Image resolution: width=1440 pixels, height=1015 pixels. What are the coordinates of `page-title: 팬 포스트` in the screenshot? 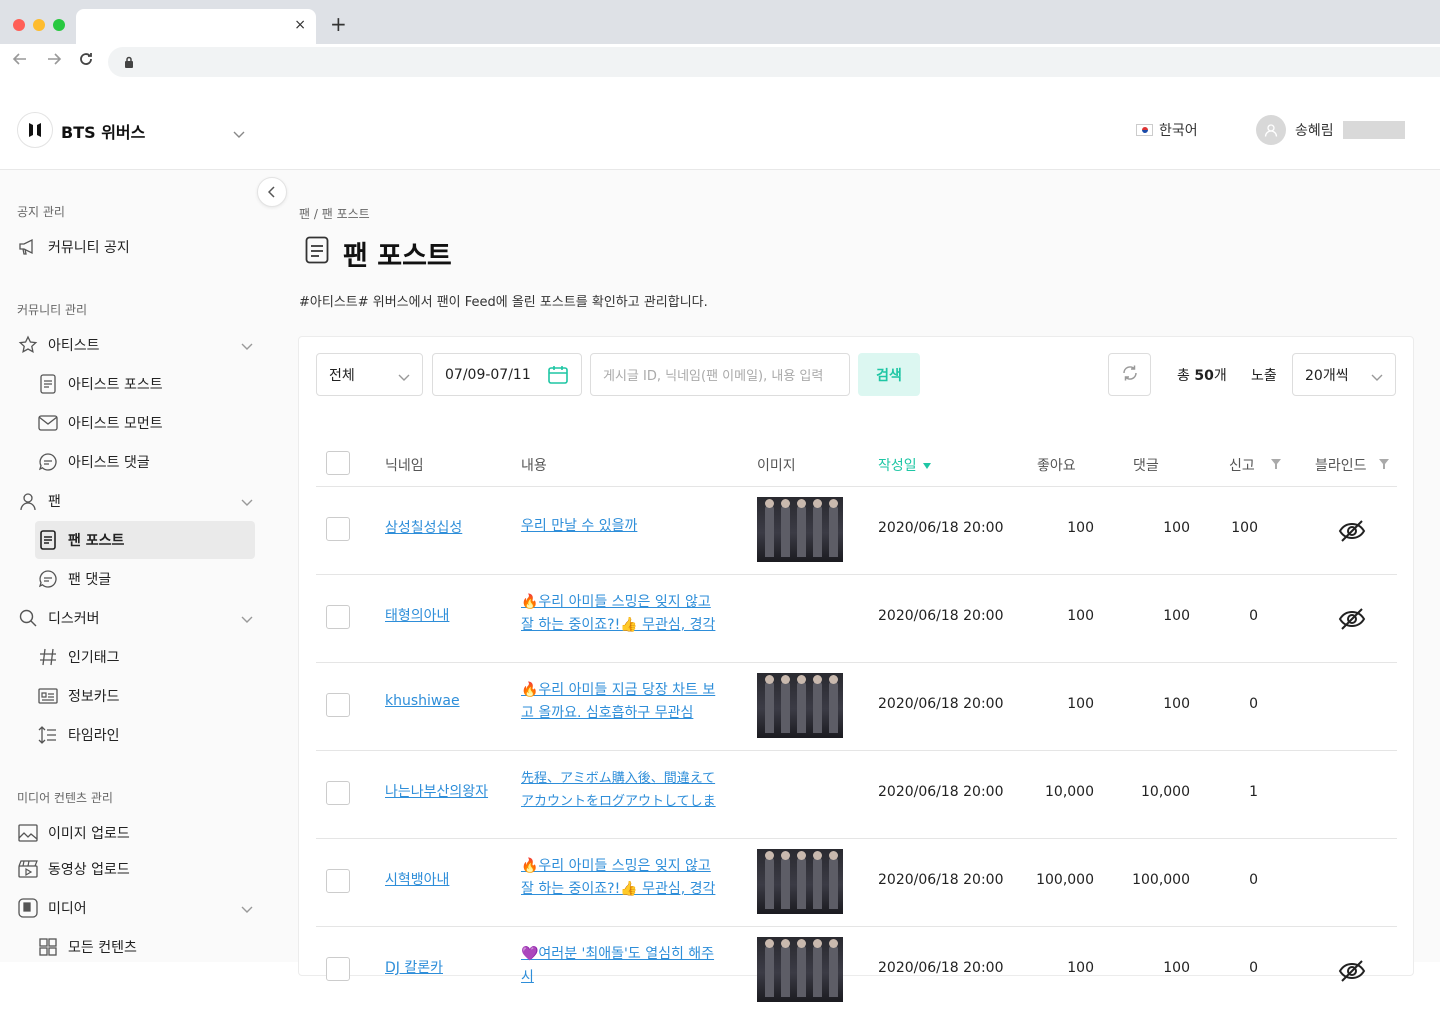 It's located at (378, 253).